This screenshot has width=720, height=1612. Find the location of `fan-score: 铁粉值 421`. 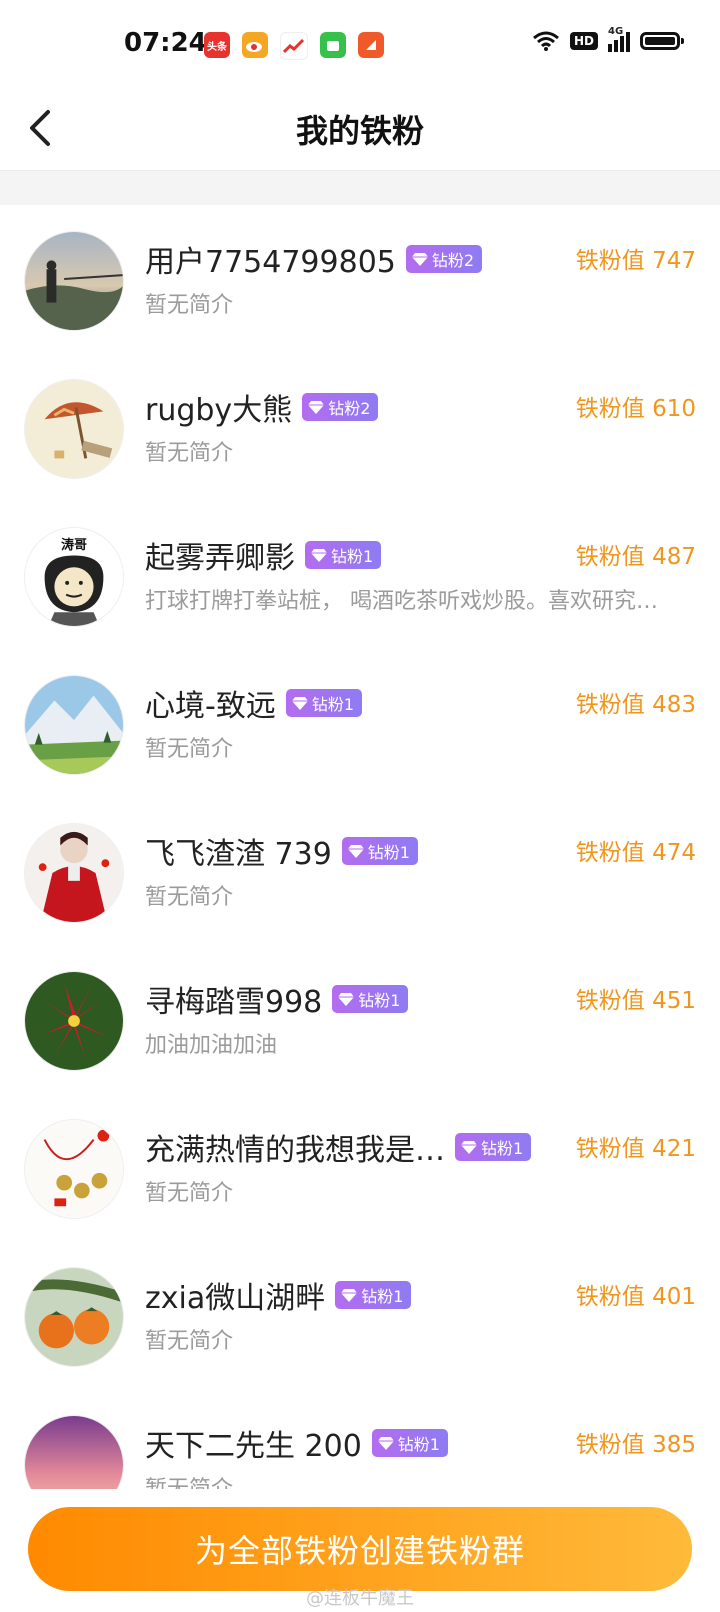

fan-score: 铁粉值 421 is located at coordinates (635, 1149).